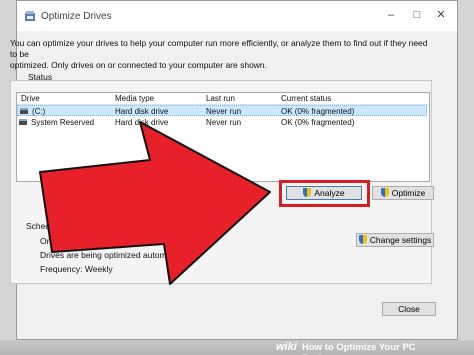 The image size is (474, 355). What do you see at coordinates (220, 98) in the screenshot?
I see `column-header-last-run: Last run` at bounding box center [220, 98].